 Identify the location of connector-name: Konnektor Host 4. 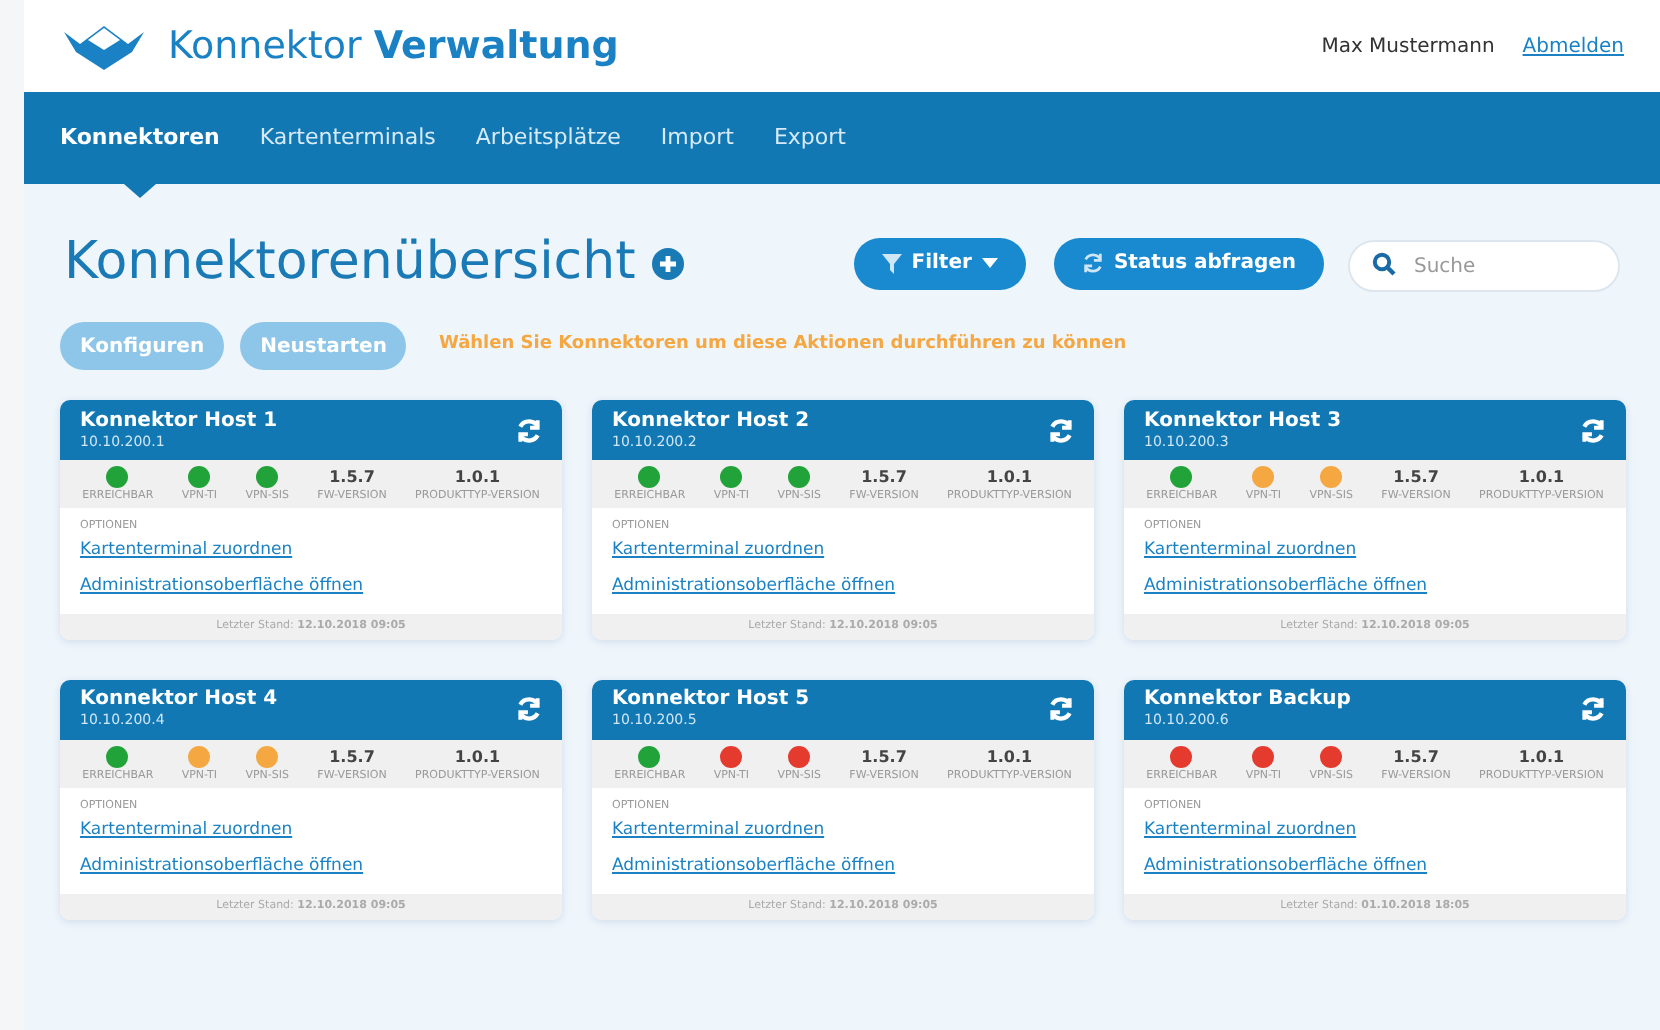
(180, 700).